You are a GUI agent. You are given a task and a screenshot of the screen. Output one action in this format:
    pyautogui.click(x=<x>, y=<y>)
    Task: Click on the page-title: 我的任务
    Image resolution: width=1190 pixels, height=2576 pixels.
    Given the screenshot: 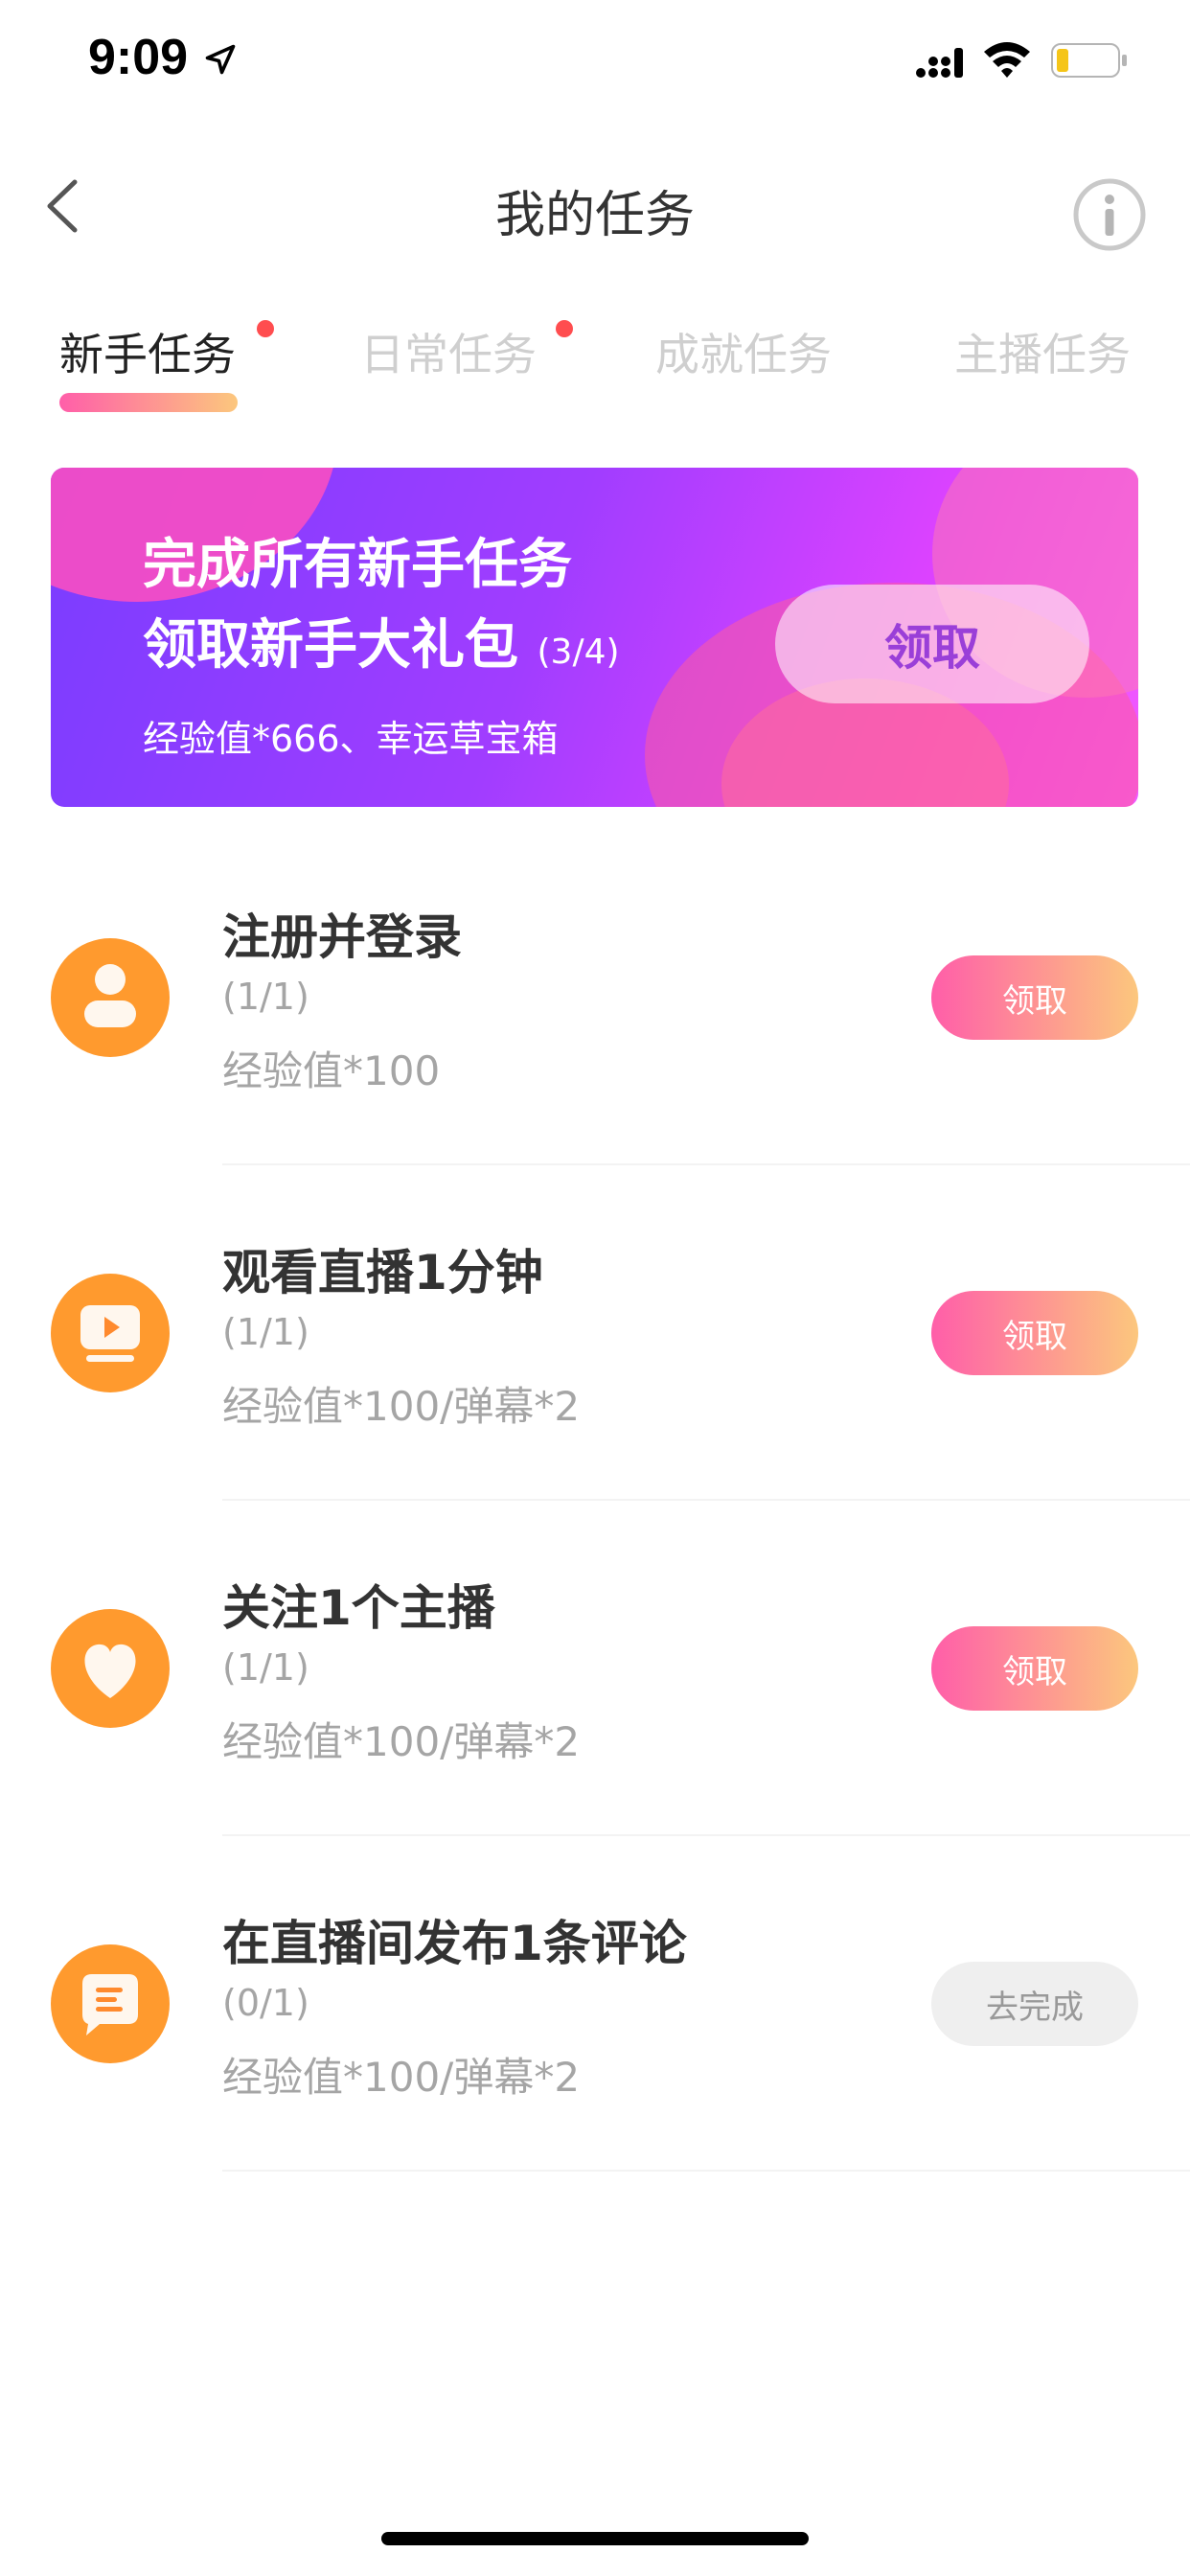 What is the action you would take?
    pyautogui.click(x=594, y=216)
    